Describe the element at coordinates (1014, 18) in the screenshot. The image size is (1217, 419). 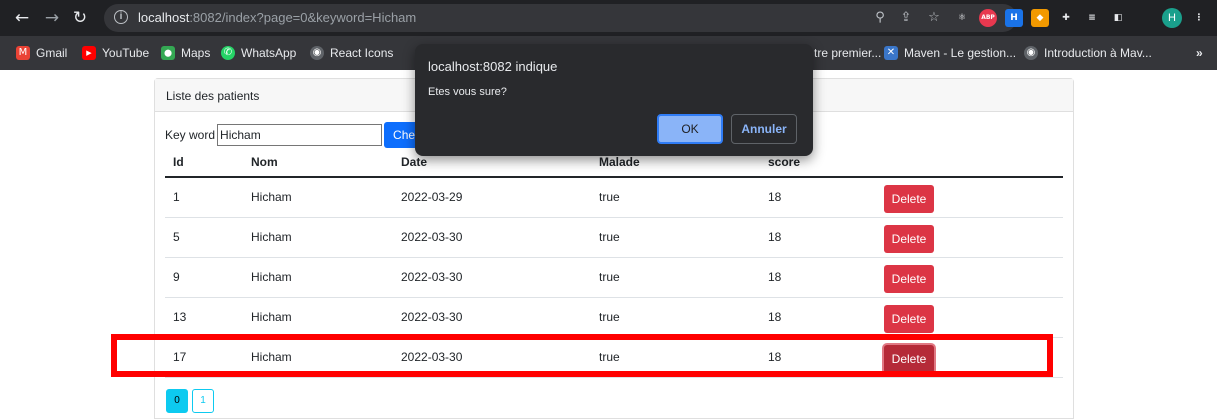
I see `extension-h-icon: H` at that location.